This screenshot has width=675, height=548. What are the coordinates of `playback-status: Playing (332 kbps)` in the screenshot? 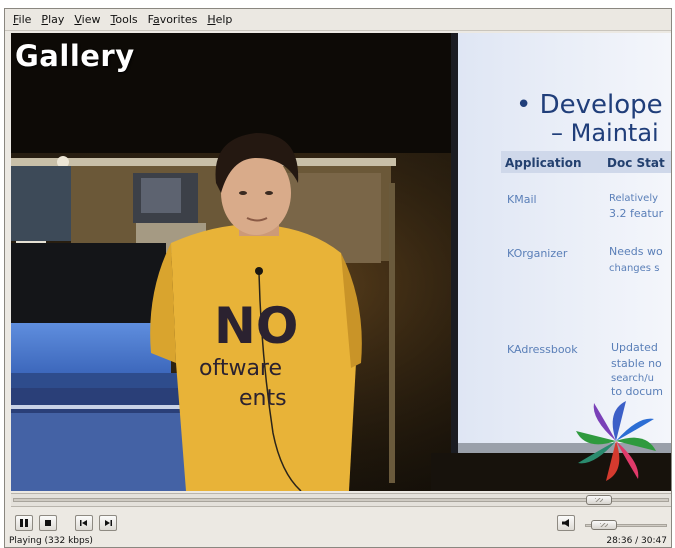 It's located at (51, 541).